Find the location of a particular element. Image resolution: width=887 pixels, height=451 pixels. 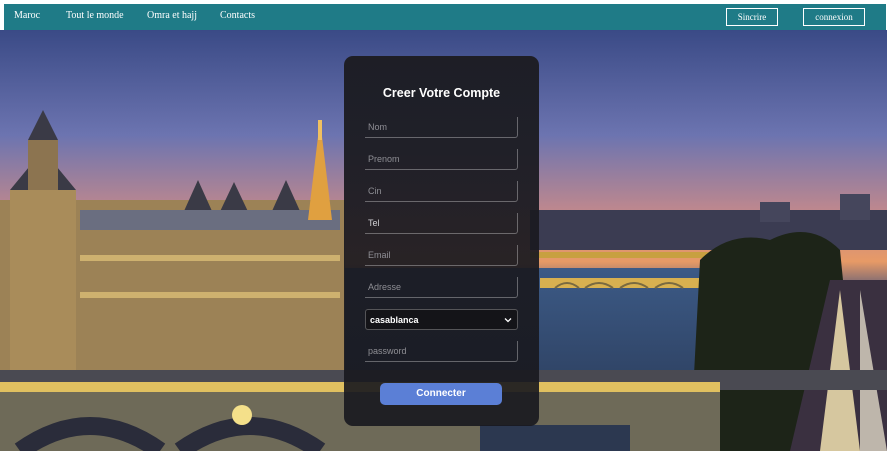

nav-link-omra-et-hajj: Omra et hajj is located at coordinates (172, 15).